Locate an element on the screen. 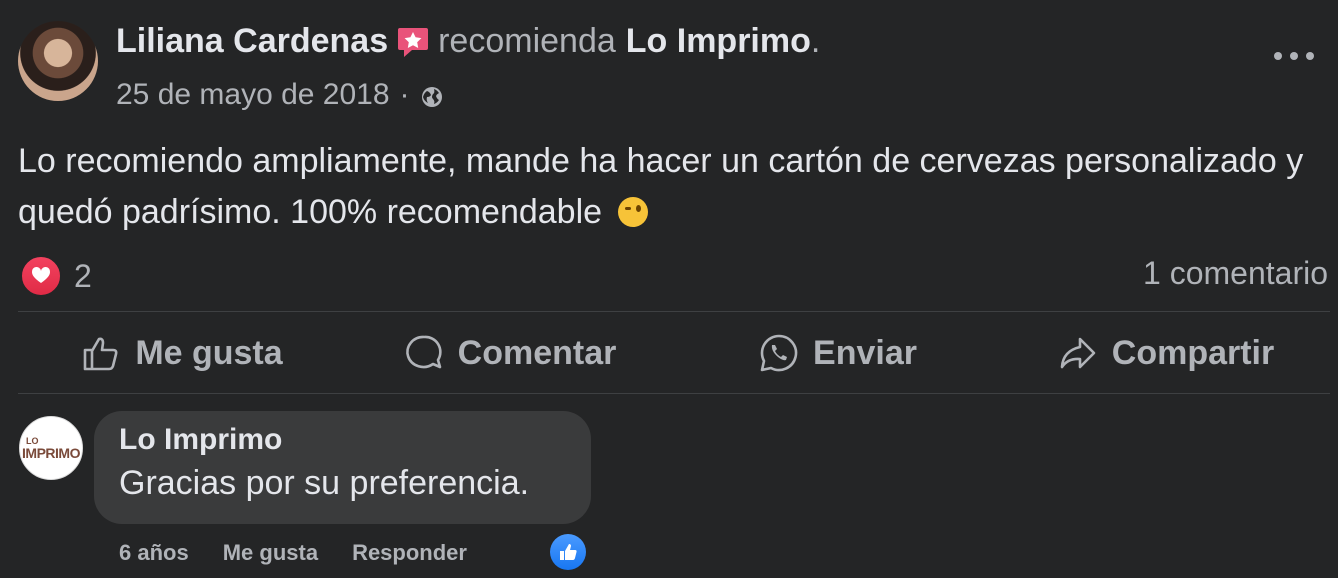 Image resolution: width=1338 pixels, height=578 pixels. page-avatar: LO IMPRIMO is located at coordinates (51, 448).